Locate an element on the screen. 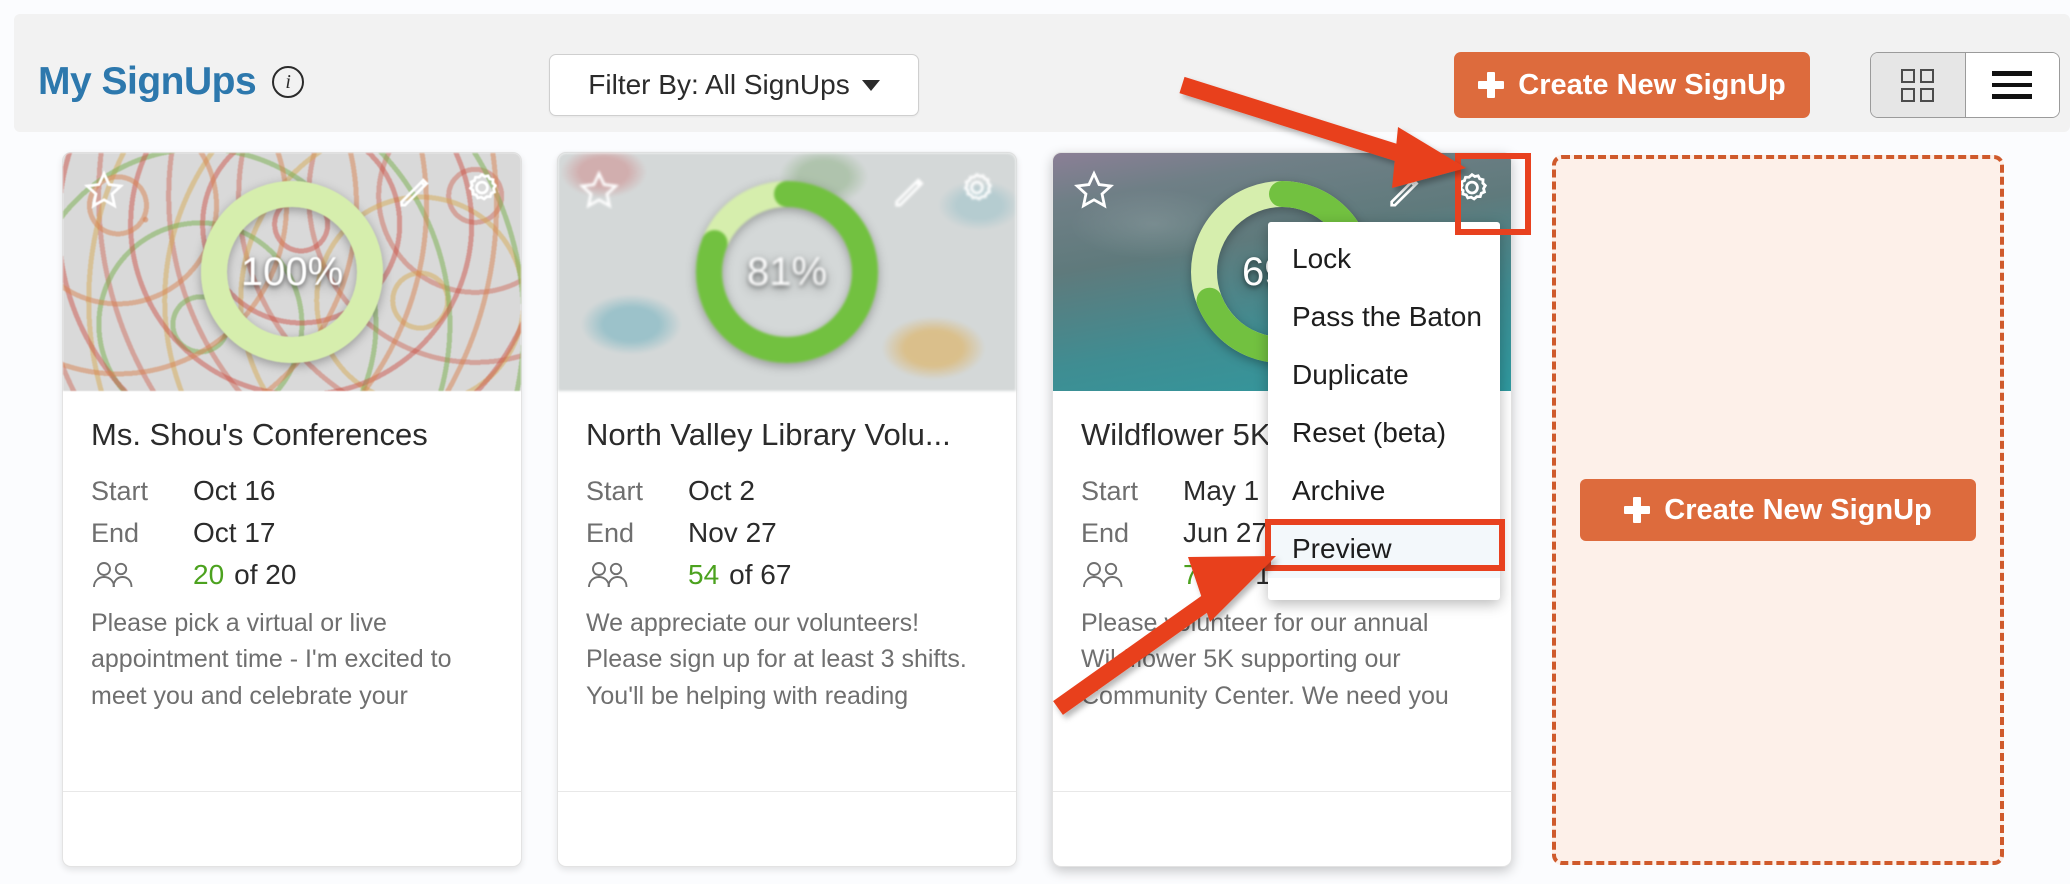  dropdown-item-lock: Lock is located at coordinates (1384, 259).